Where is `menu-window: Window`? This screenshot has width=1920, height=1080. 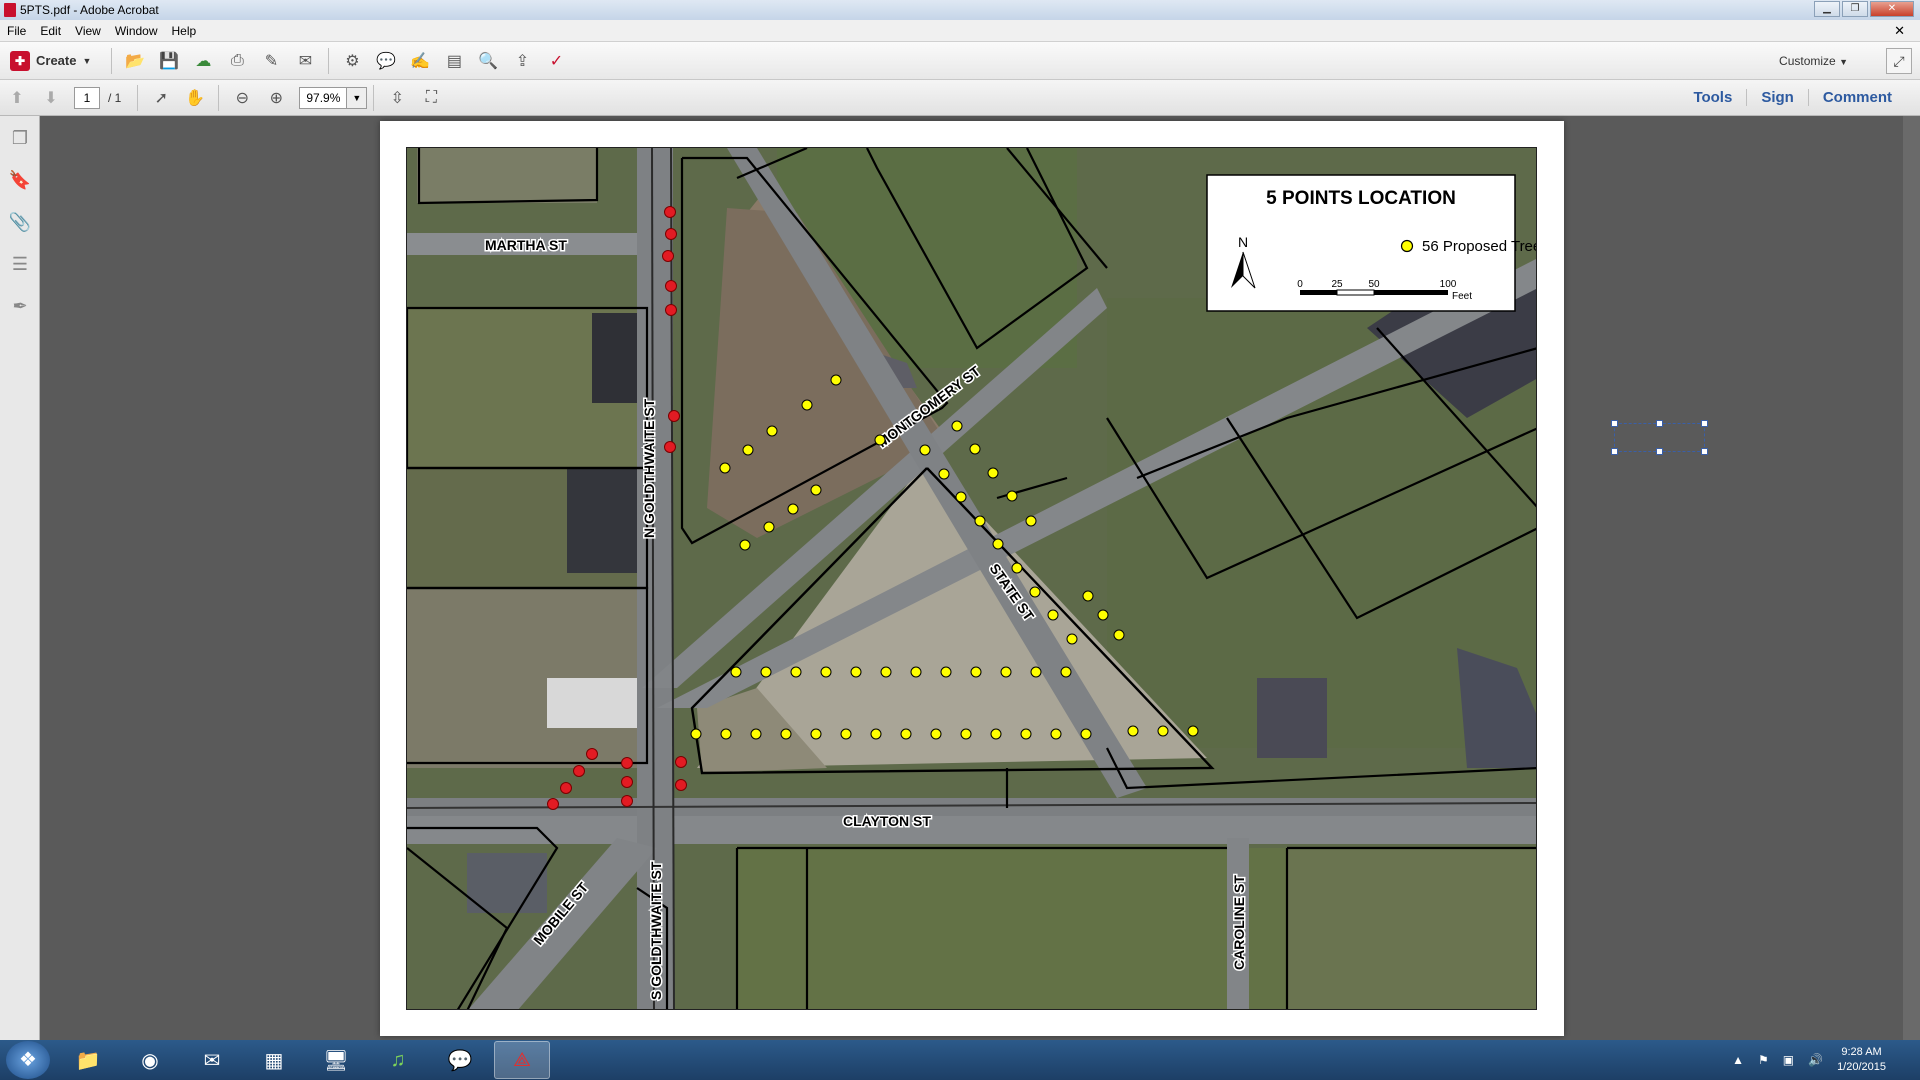 menu-window: Window is located at coordinates (136, 31).